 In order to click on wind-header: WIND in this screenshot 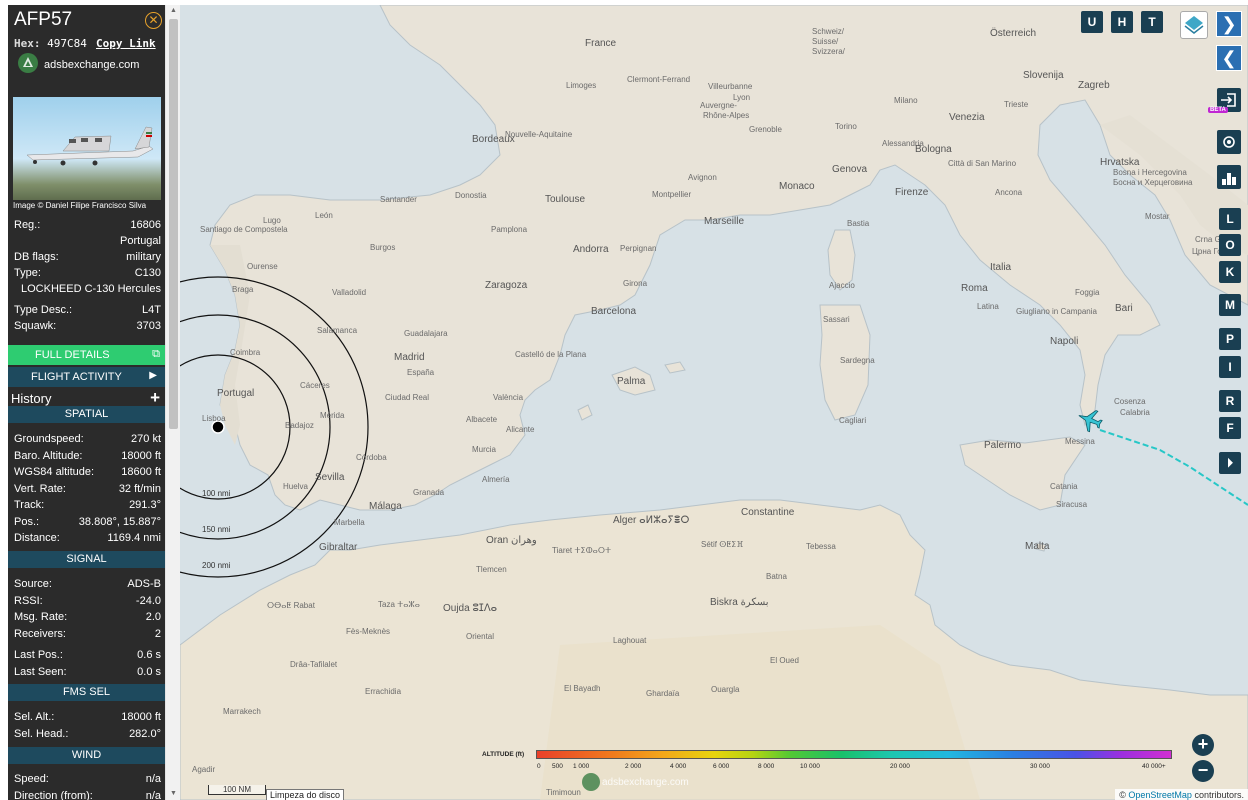, I will do `click(86, 755)`.